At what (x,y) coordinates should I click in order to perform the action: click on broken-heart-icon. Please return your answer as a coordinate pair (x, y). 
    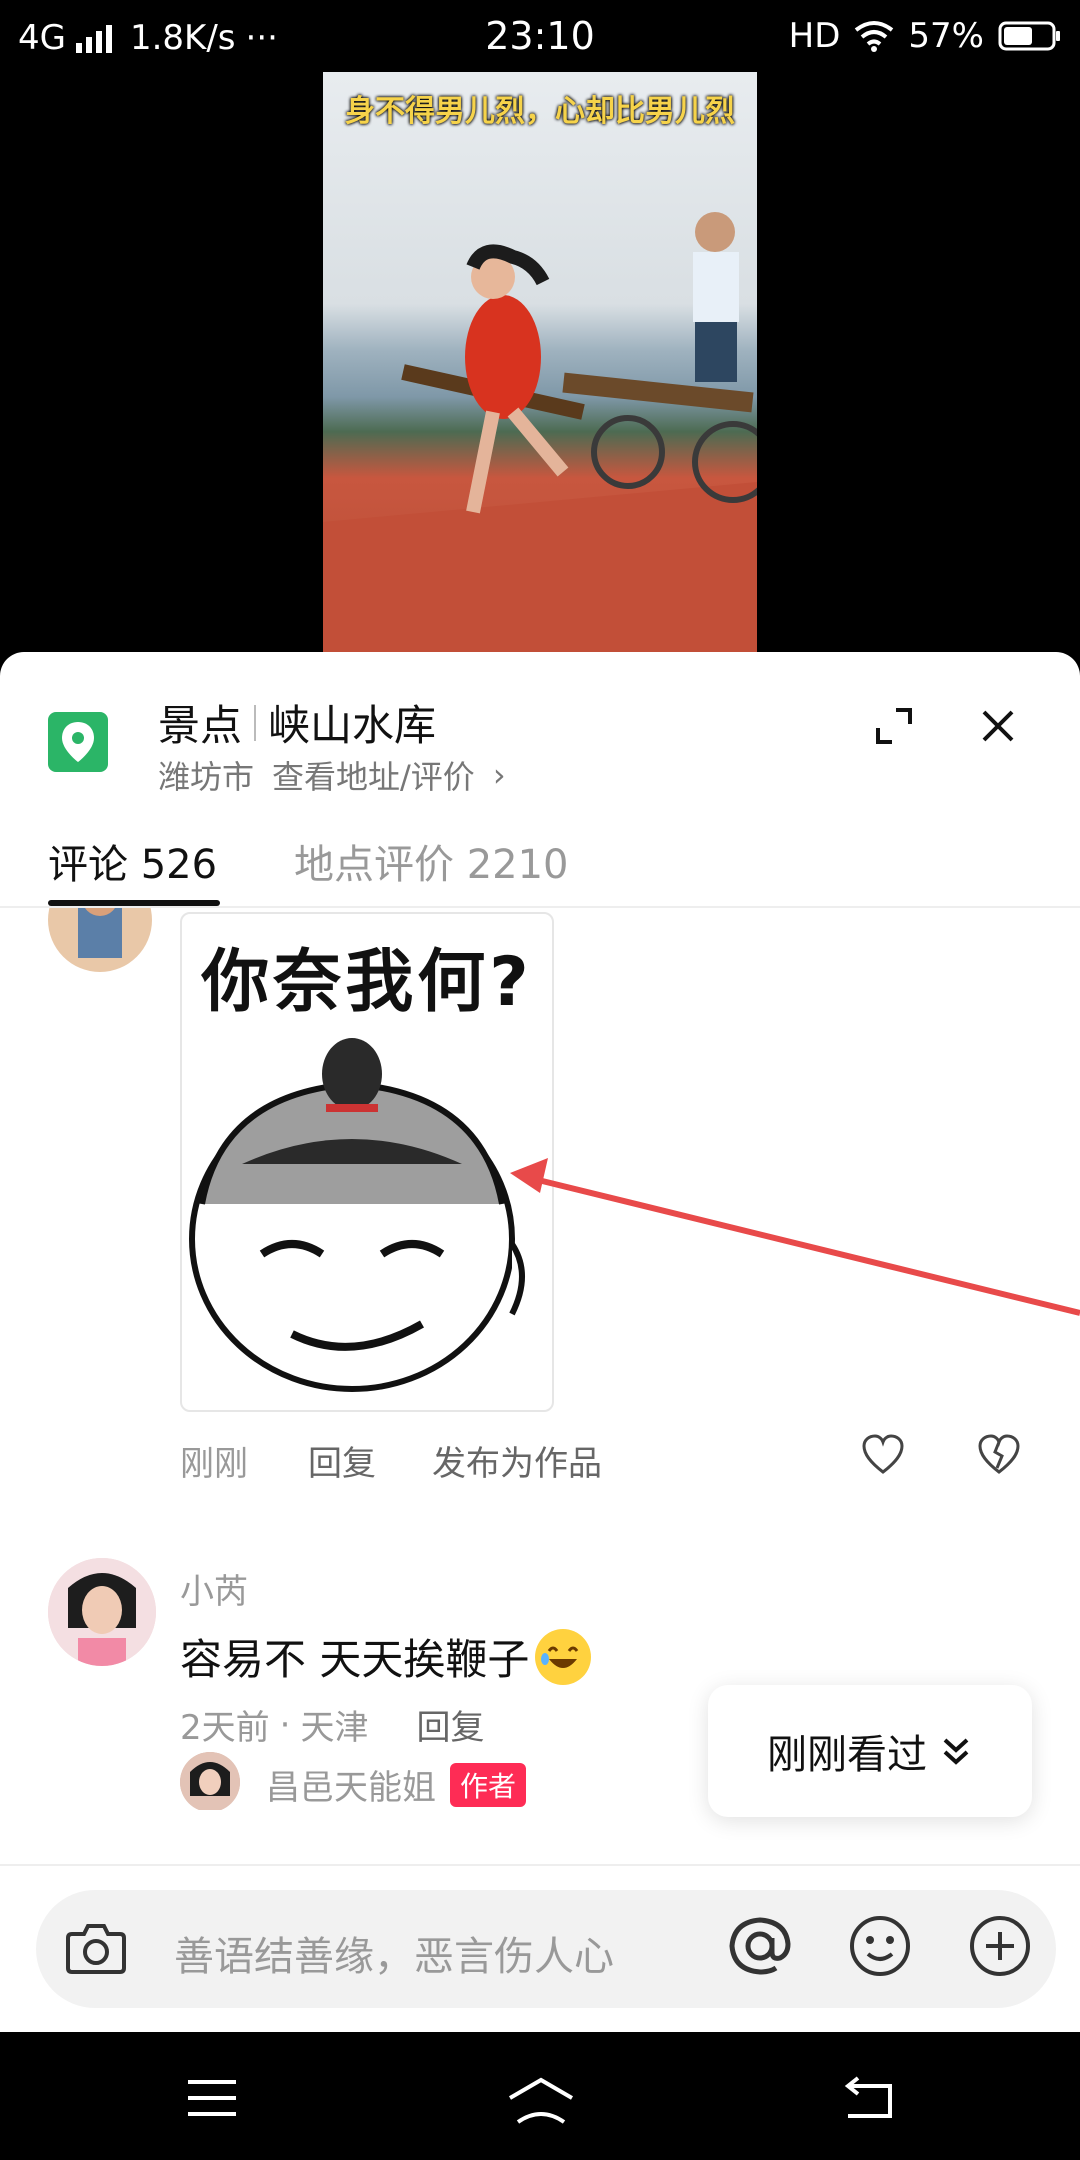
    Looking at the image, I should click on (999, 1455).